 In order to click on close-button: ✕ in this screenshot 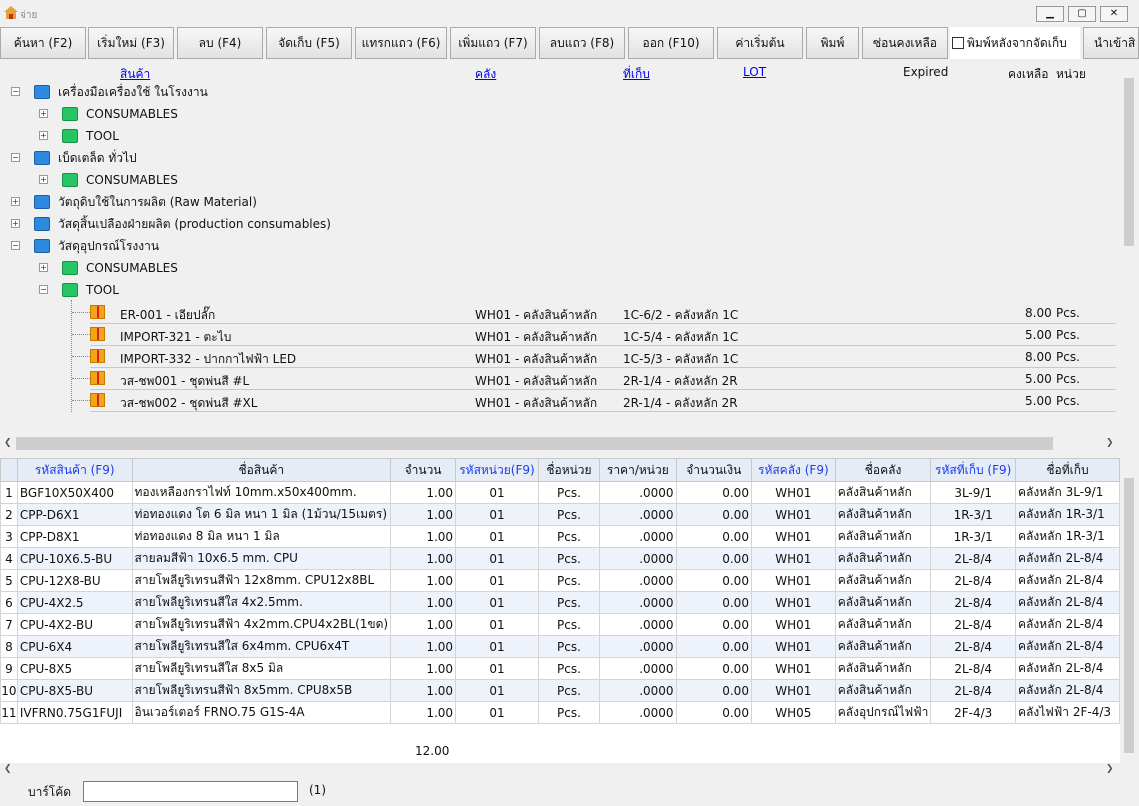, I will do `click(1114, 14)`.